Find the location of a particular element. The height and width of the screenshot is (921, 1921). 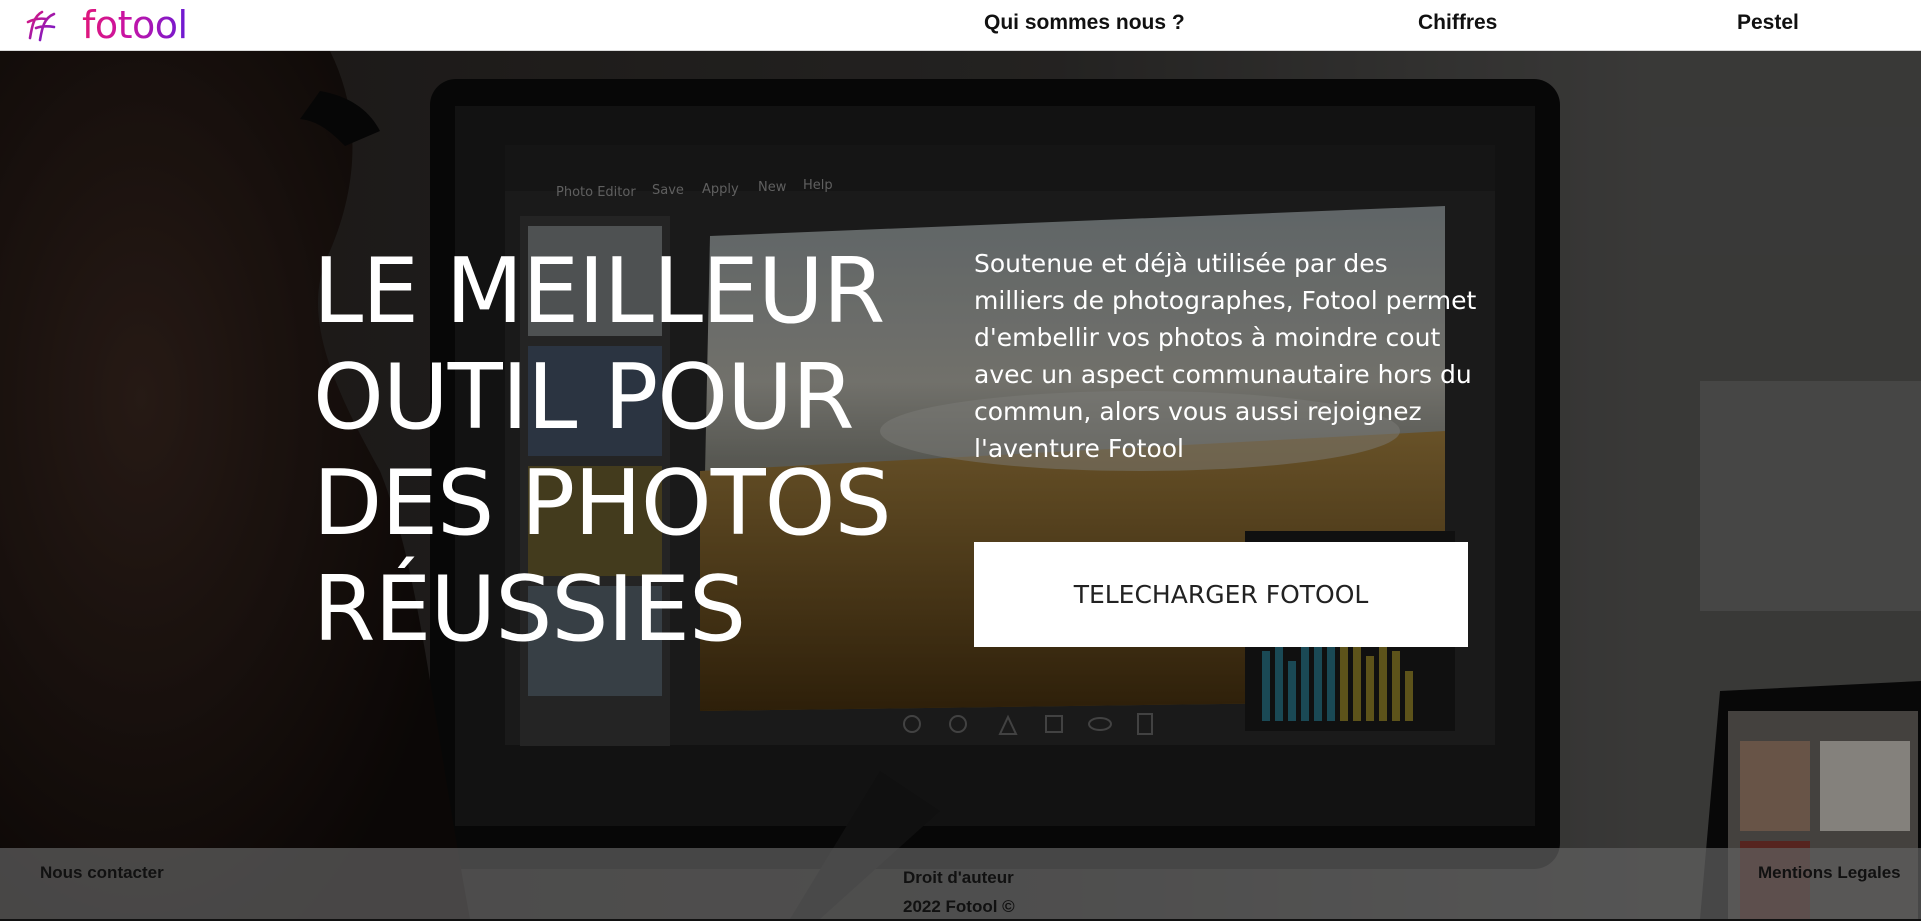

footer-copyright: Droit d'auteur 2022 Fotool © is located at coordinates (959, 892).